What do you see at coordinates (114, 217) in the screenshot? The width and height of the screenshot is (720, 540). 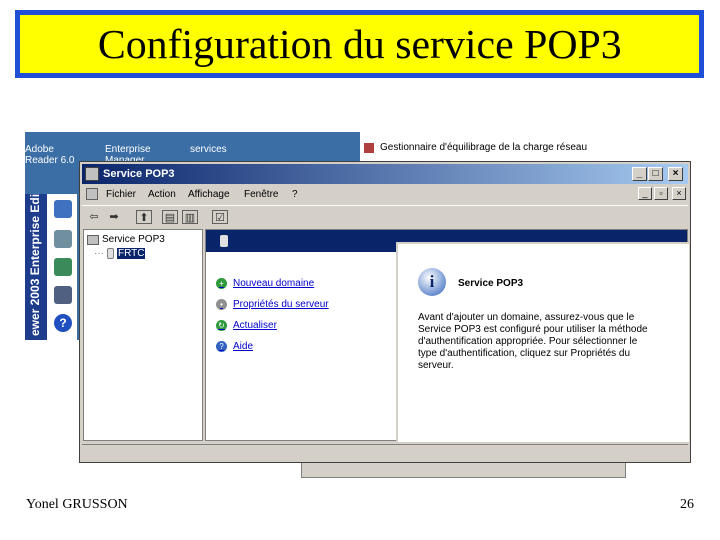 I see `forward-arrow-icon: ➡` at bounding box center [114, 217].